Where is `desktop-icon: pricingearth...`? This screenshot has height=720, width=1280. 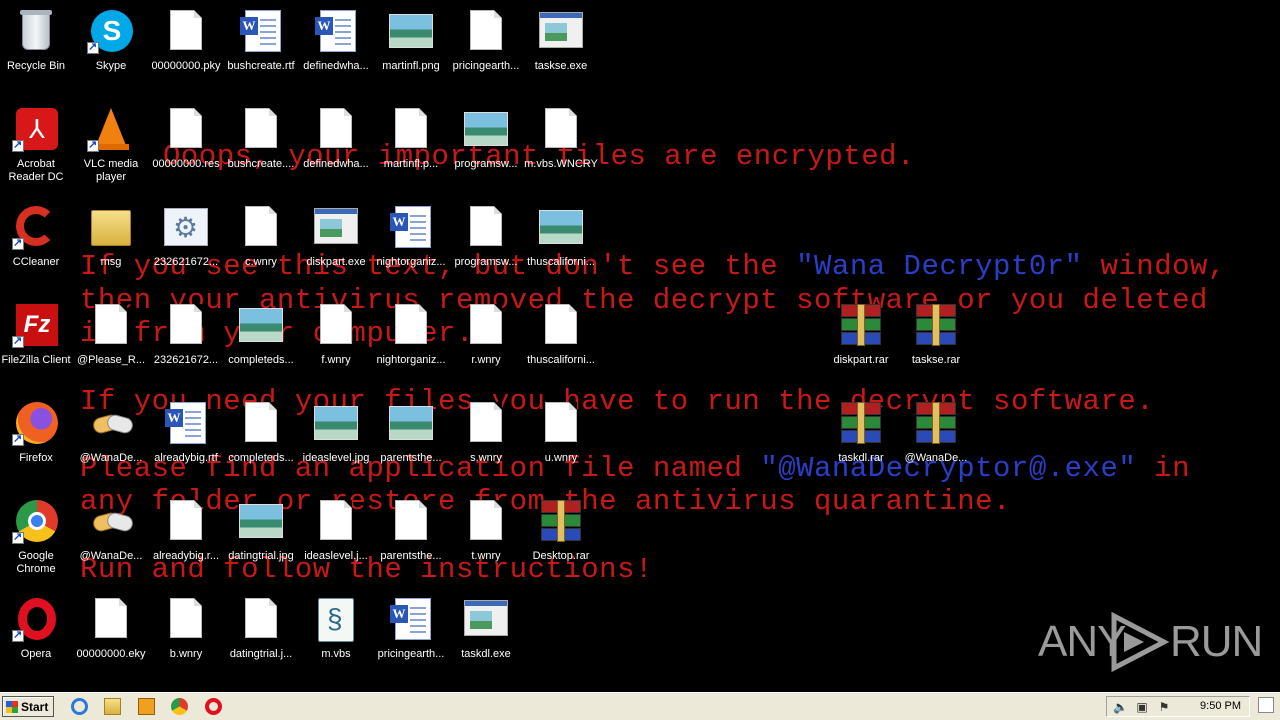 desktop-icon: pricingearth... is located at coordinates (486, 40).